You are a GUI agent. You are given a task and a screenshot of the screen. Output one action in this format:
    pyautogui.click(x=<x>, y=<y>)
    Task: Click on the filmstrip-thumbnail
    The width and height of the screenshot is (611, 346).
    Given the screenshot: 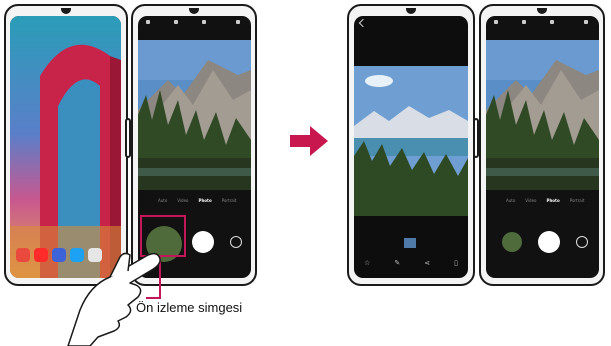 What is the action you would take?
    pyautogui.click(x=410, y=243)
    